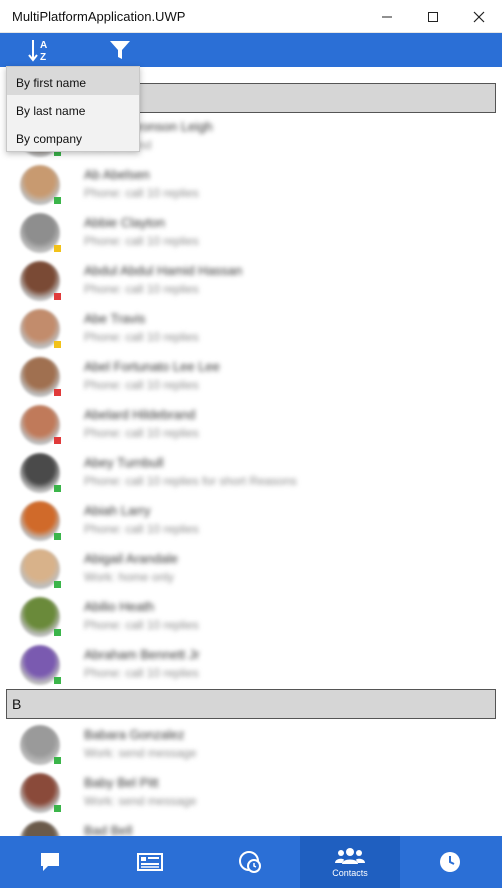 Image resolution: width=502 pixels, height=888 pixels. Describe the element at coordinates (121, 782) in the screenshot. I see `contact-name: Baby Bel Pitt` at that location.